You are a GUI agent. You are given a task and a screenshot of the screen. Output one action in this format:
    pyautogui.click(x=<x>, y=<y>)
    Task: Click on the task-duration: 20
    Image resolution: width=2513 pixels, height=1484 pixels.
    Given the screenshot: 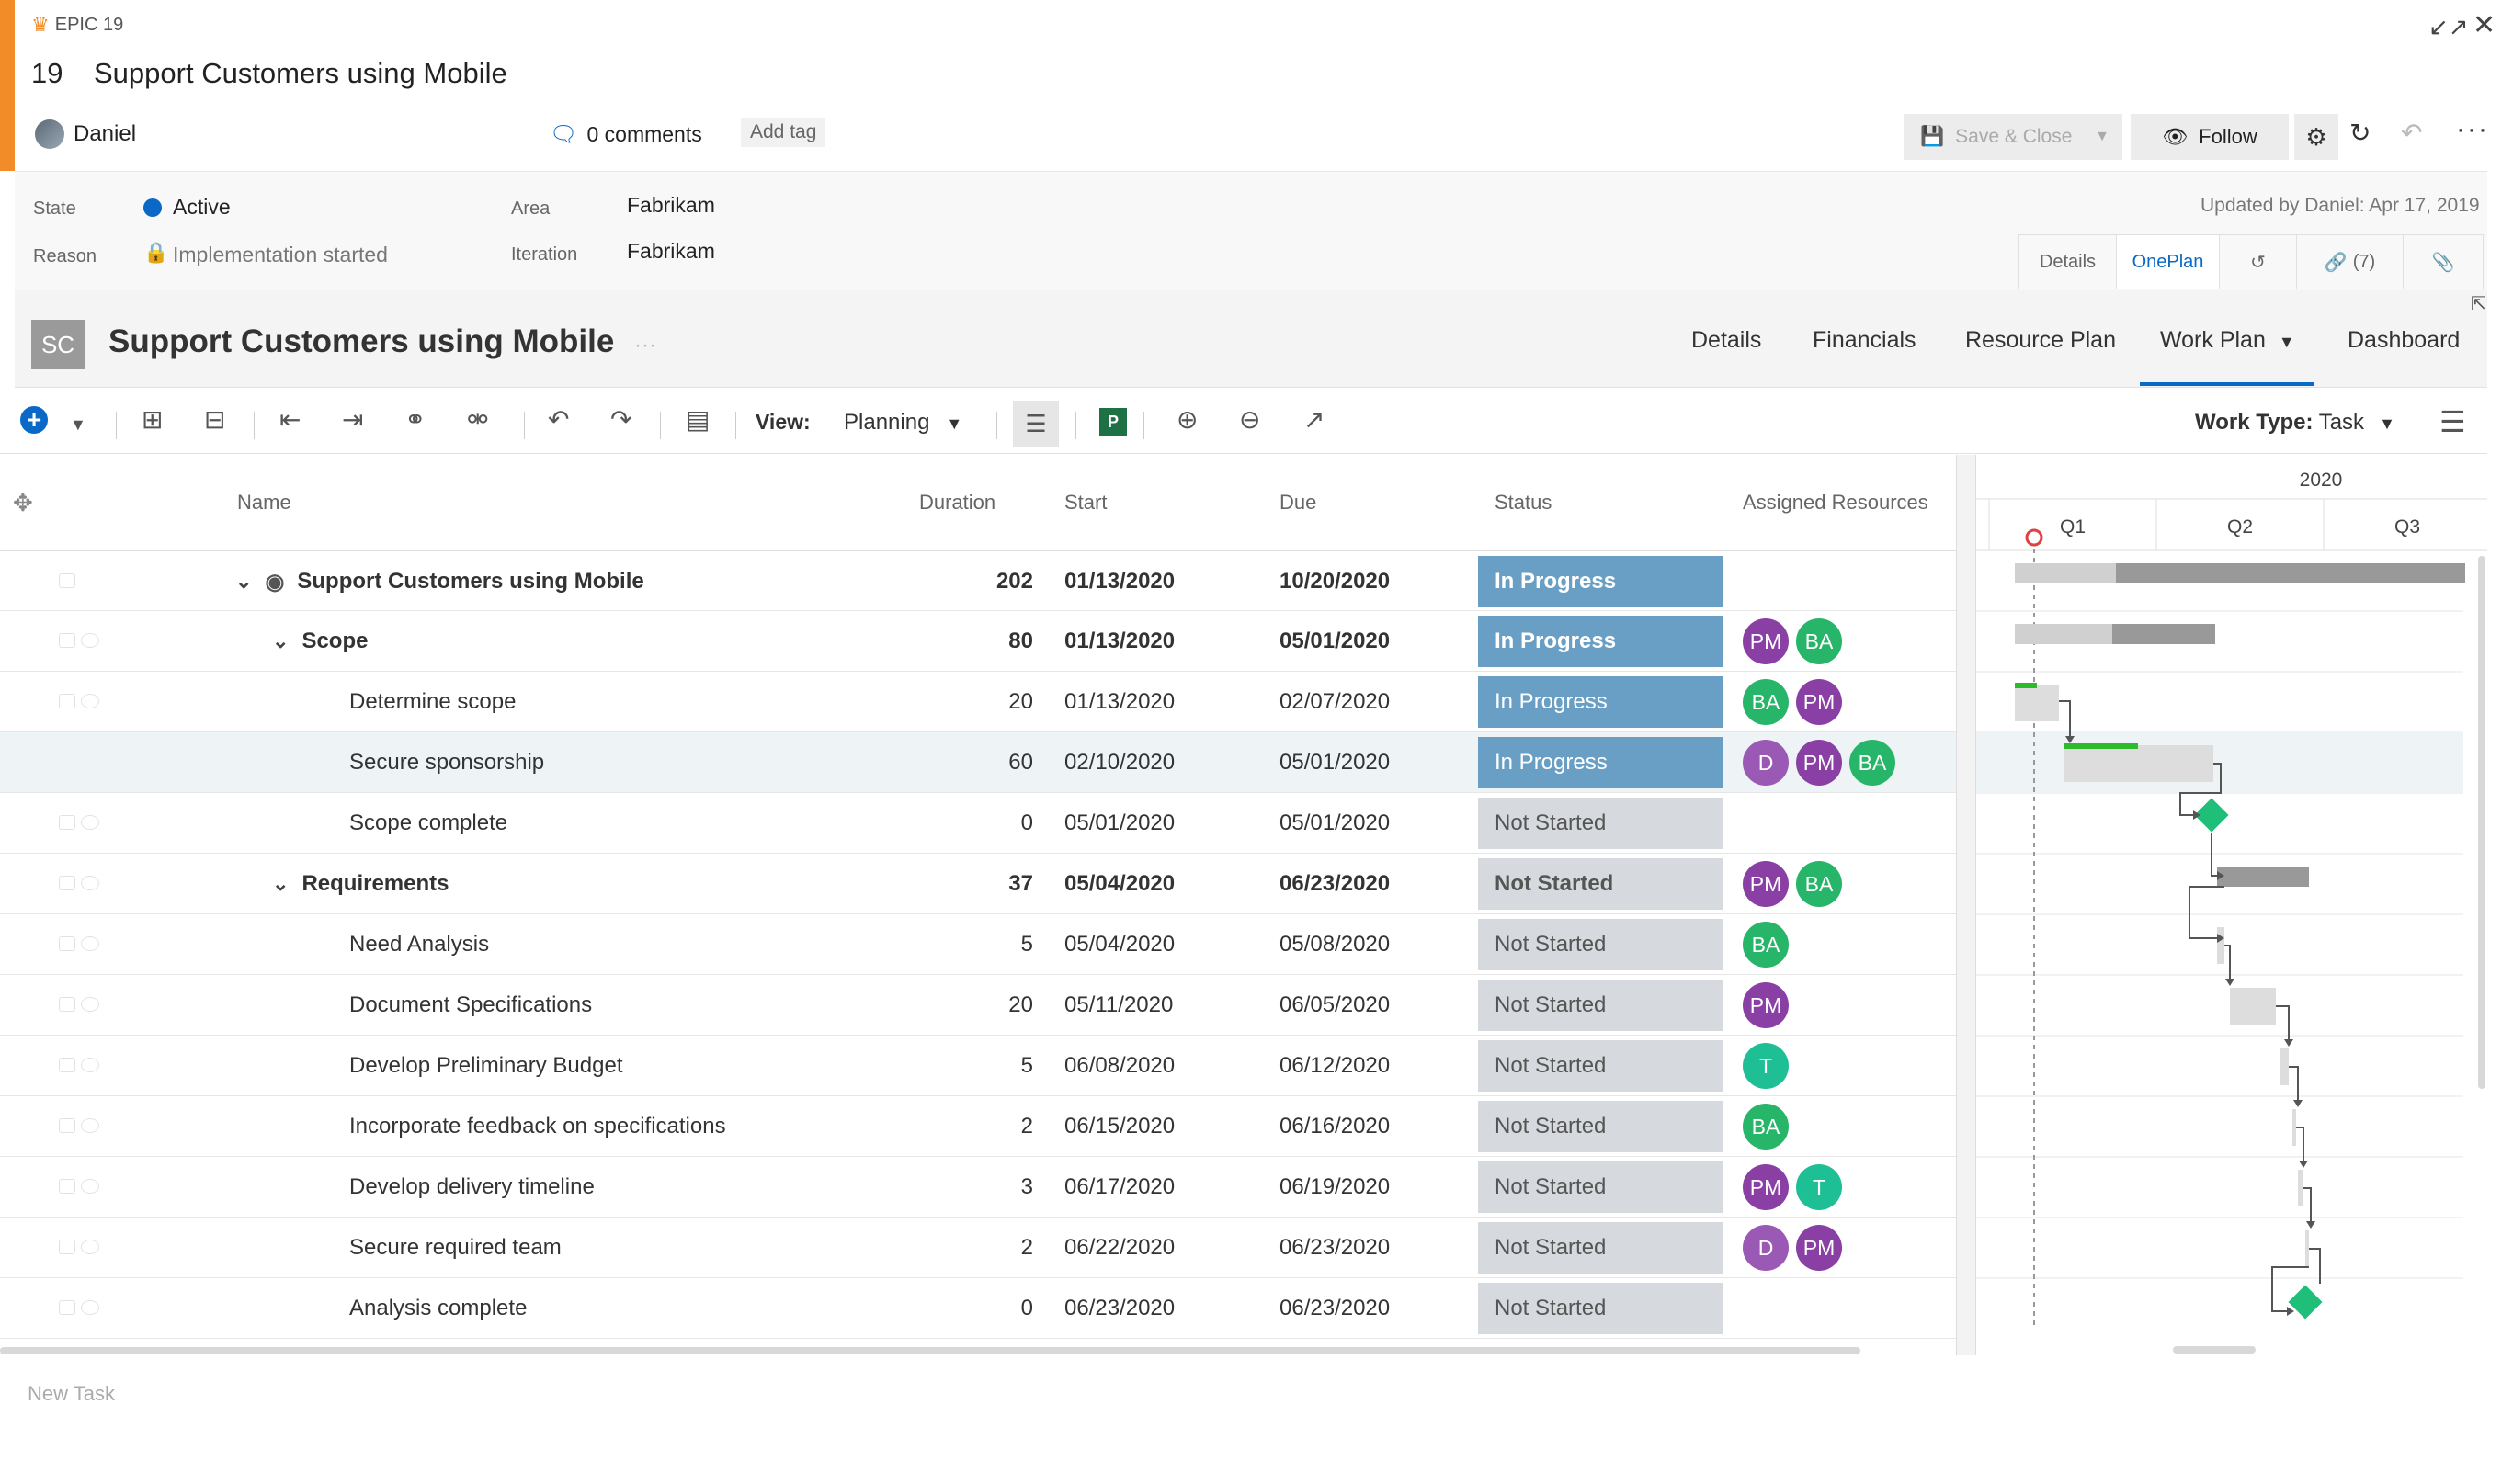 What is the action you would take?
    pyautogui.click(x=976, y=1005)
    